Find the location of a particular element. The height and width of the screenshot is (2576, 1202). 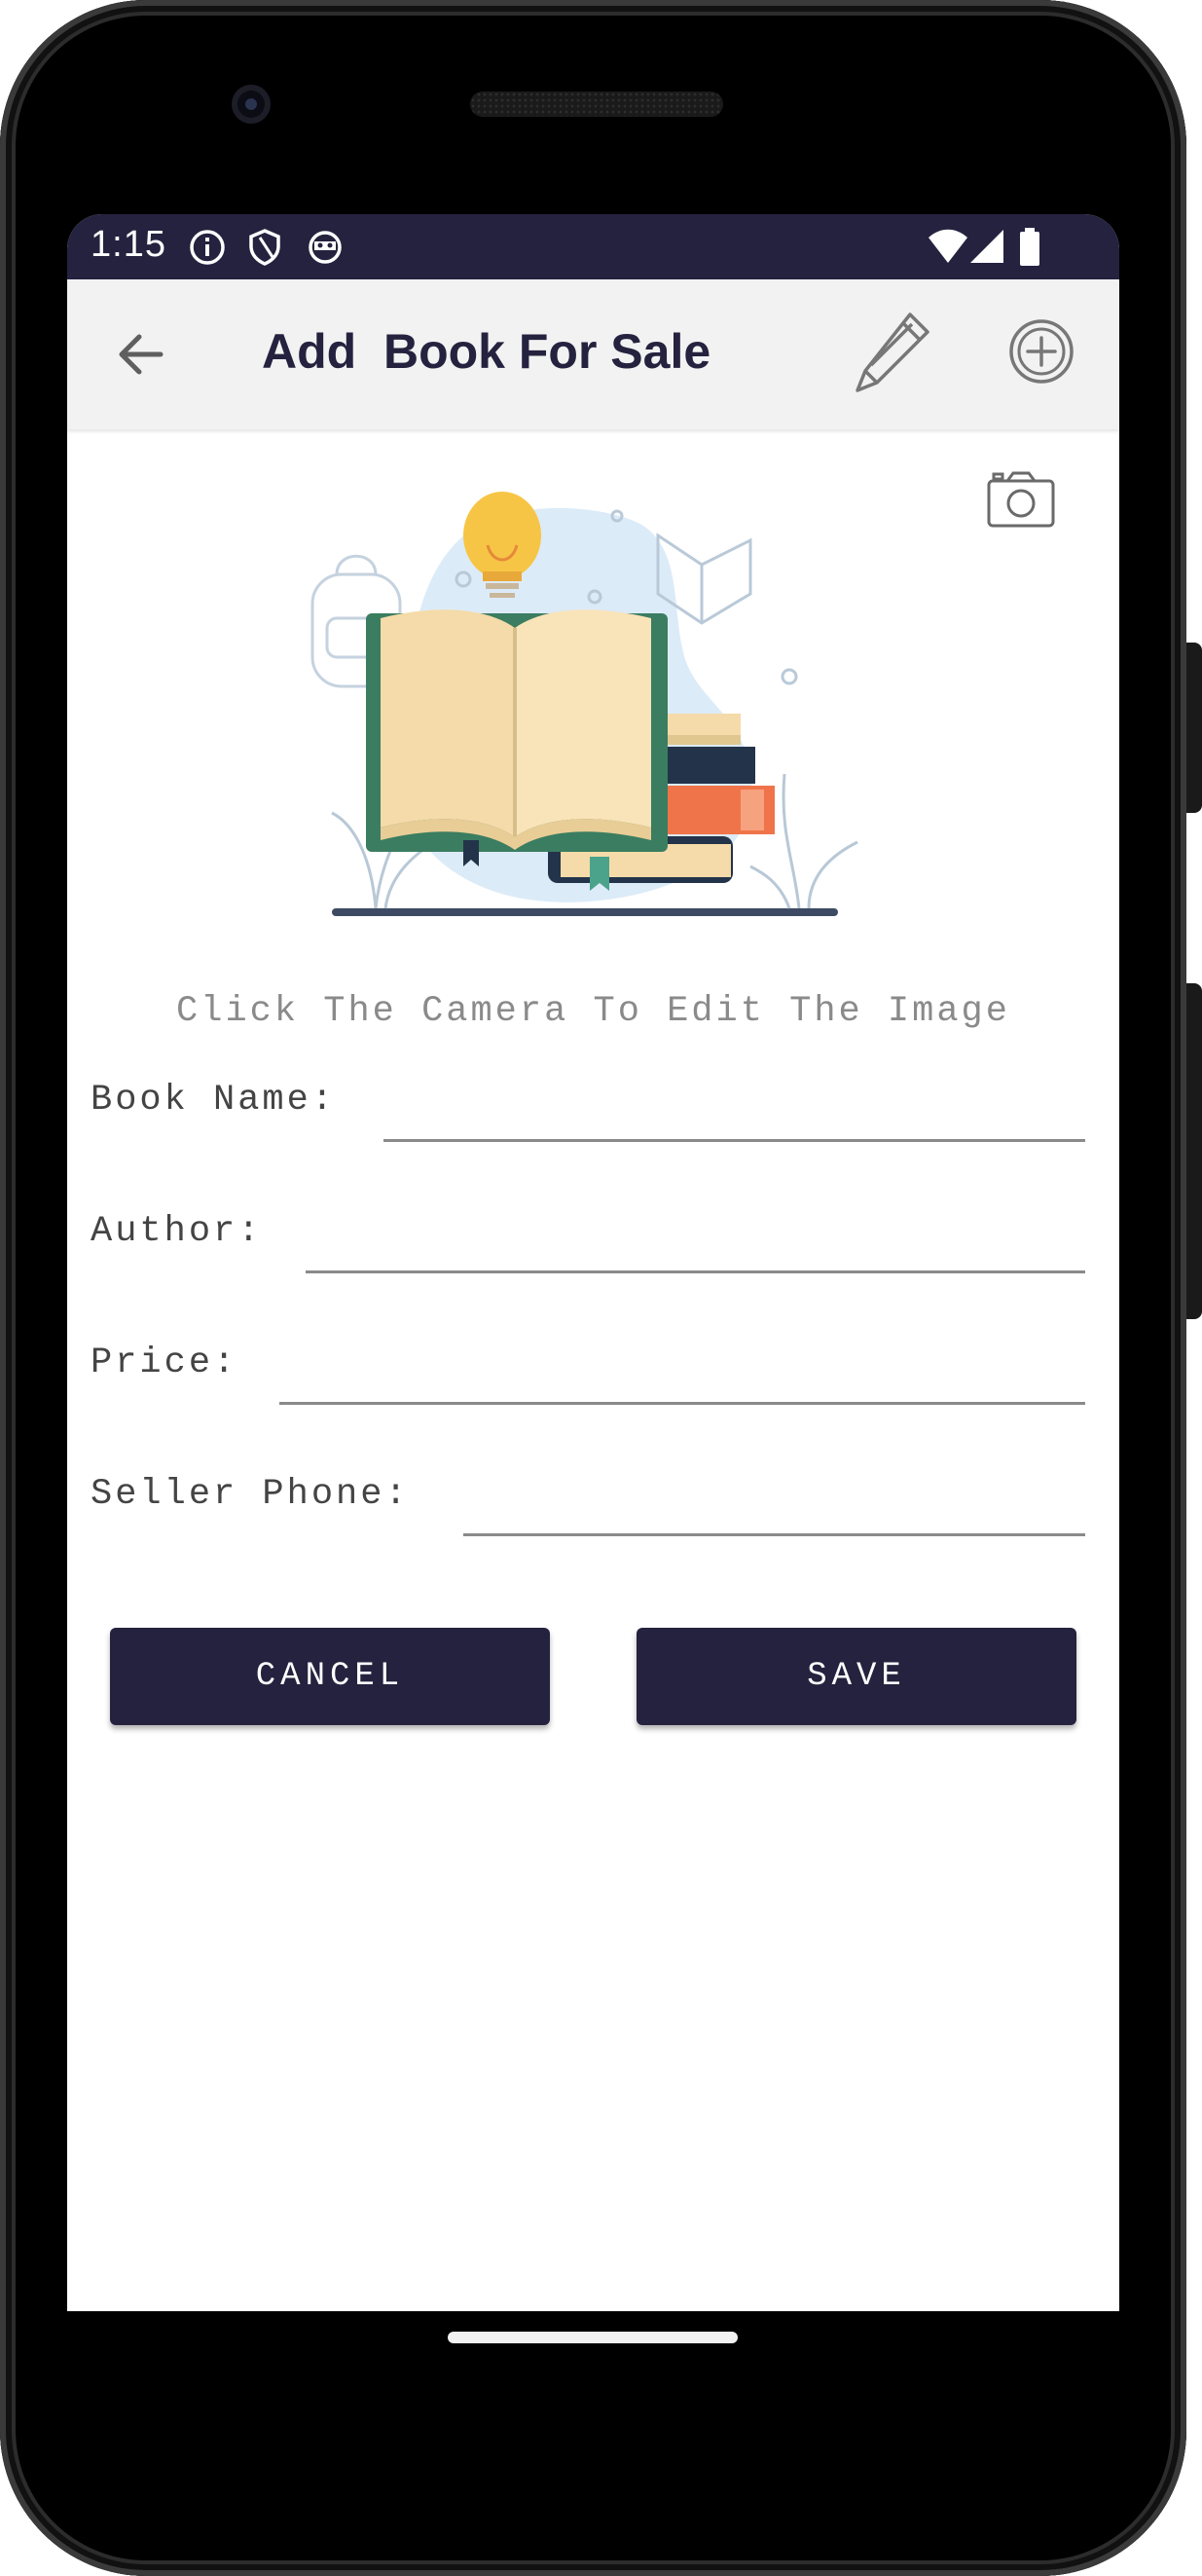

page-title: Add Book For Sale is located at coordinates (486, 351).